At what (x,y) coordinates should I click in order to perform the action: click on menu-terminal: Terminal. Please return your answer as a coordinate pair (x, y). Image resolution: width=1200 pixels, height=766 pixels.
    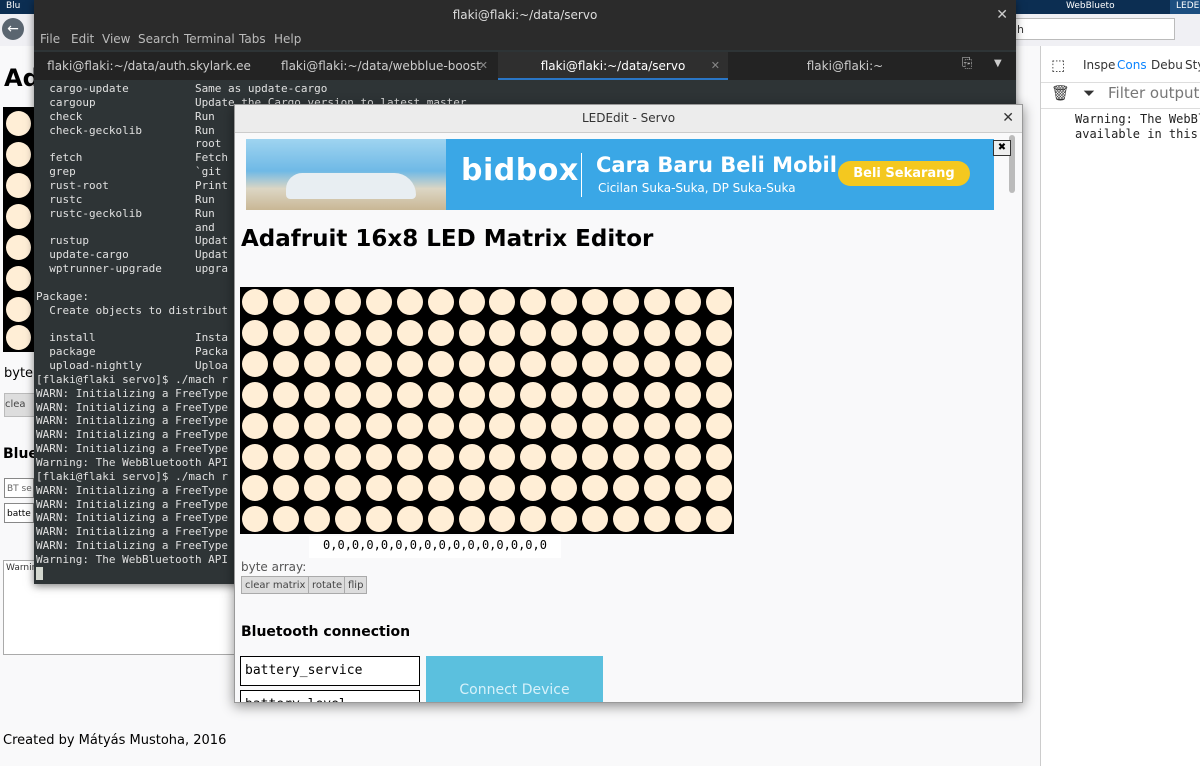
    Looking at the image, I should click on (209, 39).